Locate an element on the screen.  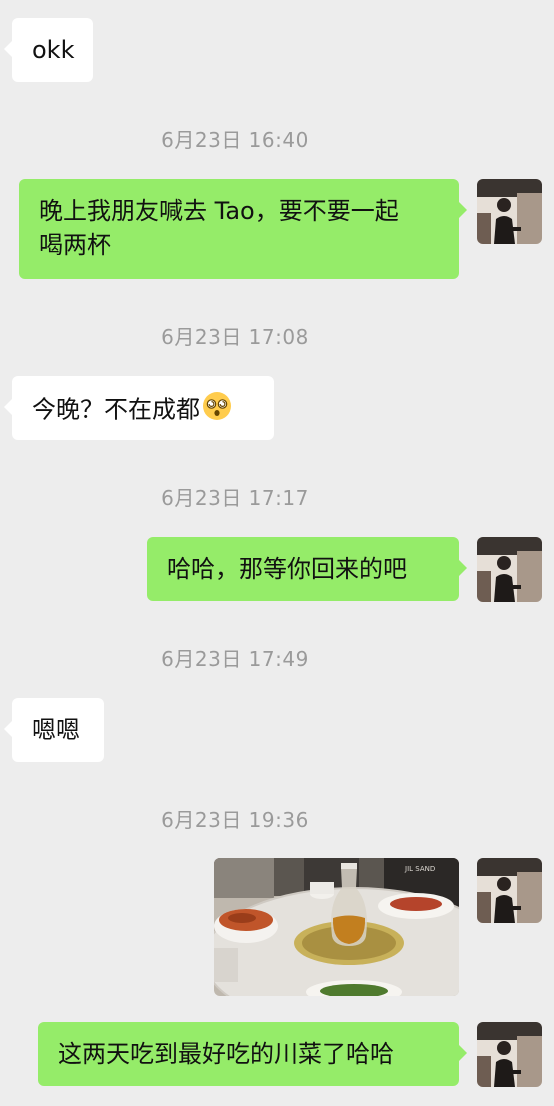
outgoing-message-bubble: 这两天吃到最好吃的川菜了哈哈 is located at coordinates (252, 1054).